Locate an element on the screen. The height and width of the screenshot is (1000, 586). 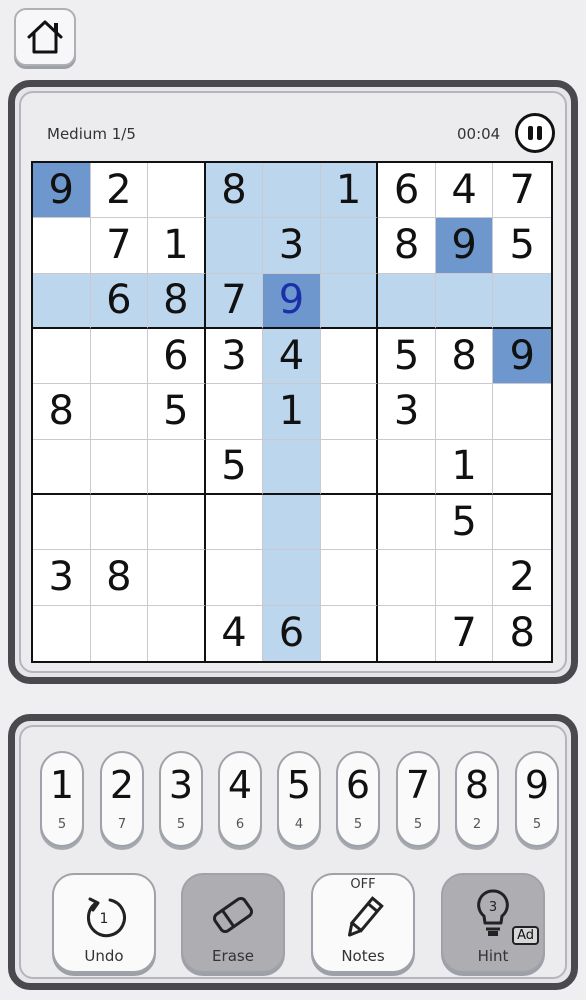
pencil-icon is located at coordinates (366, 916).